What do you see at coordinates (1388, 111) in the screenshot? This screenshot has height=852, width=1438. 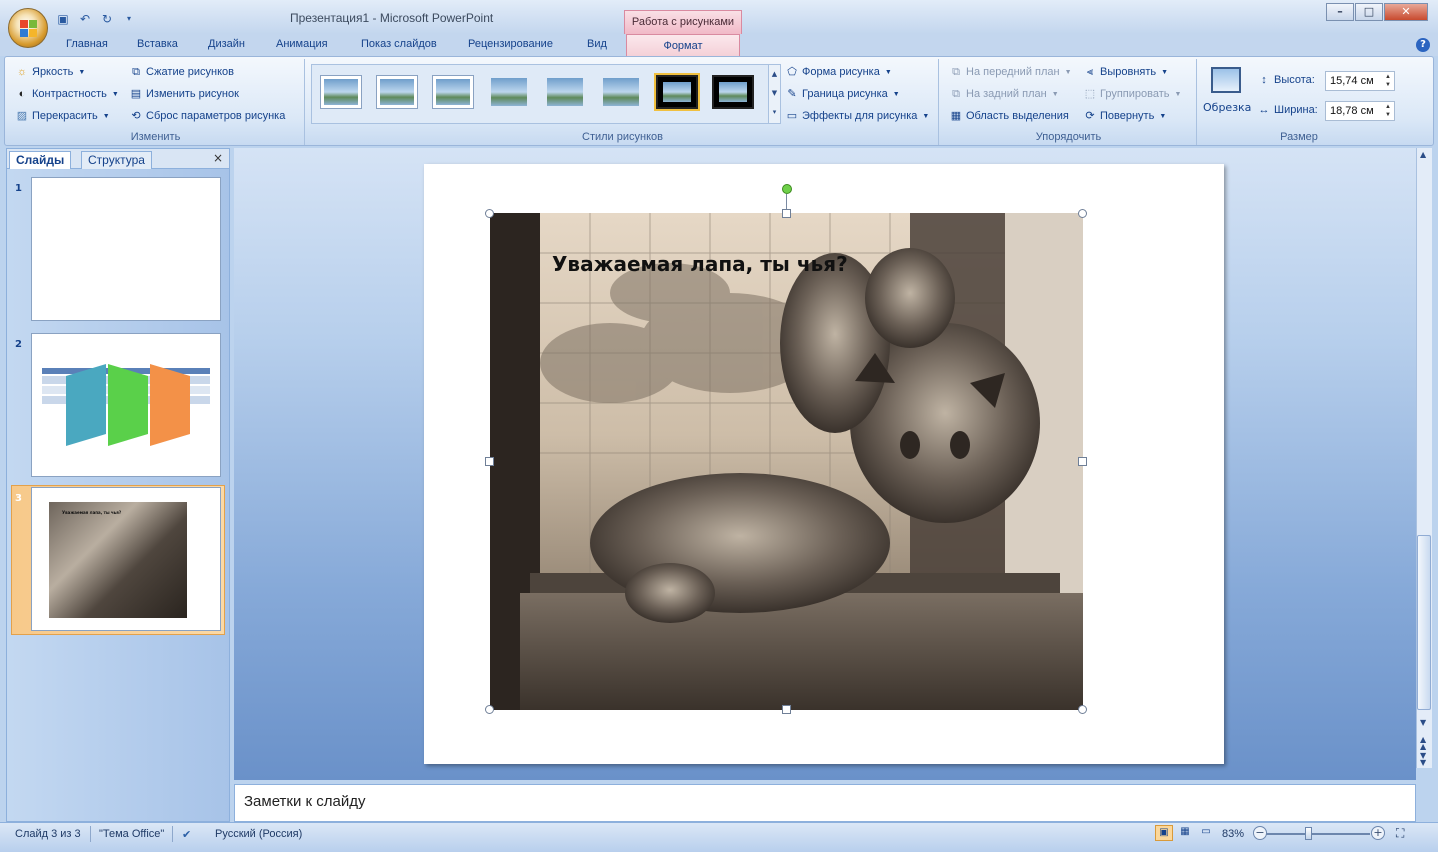 I see `width-spin-arrows: ▲ ▼` at bounding box center [1388, 111].